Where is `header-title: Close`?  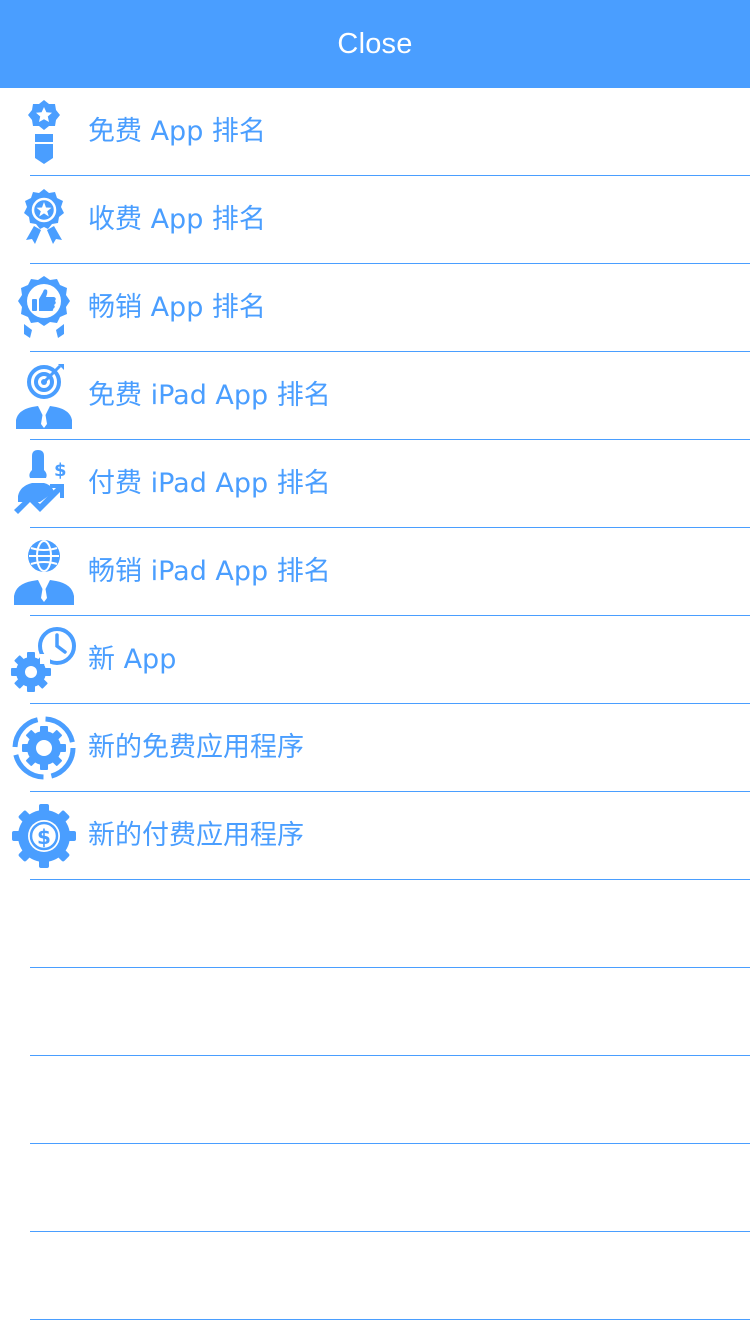 header-title: Close is located at coordinates (375, 43).